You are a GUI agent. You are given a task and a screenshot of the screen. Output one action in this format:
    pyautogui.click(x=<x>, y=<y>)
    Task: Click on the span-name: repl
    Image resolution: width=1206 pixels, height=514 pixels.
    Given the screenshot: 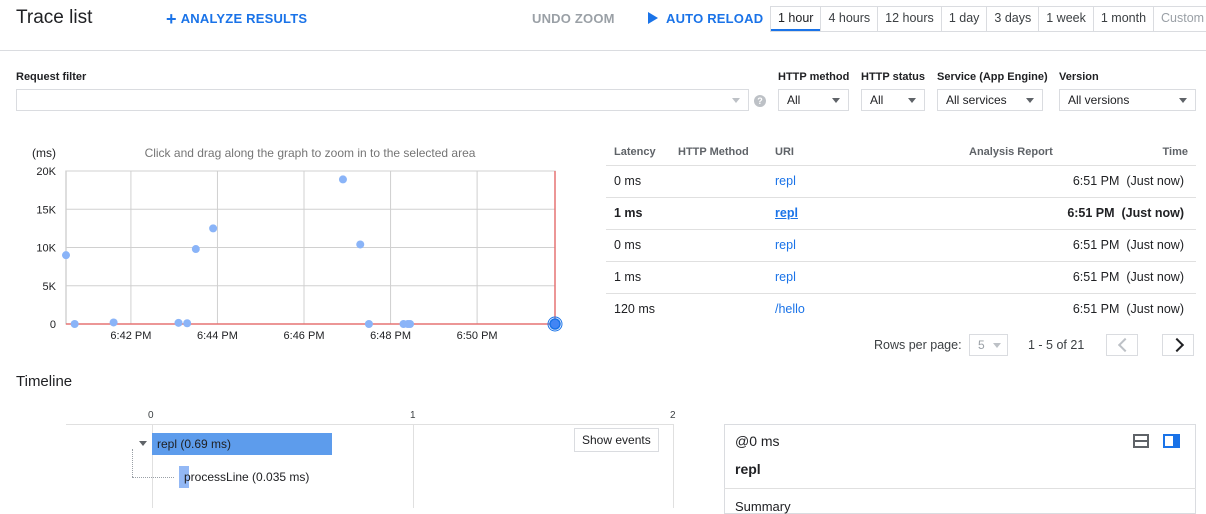 What is the action you would take?
    pyautogui.click(x=748, y=469)
    